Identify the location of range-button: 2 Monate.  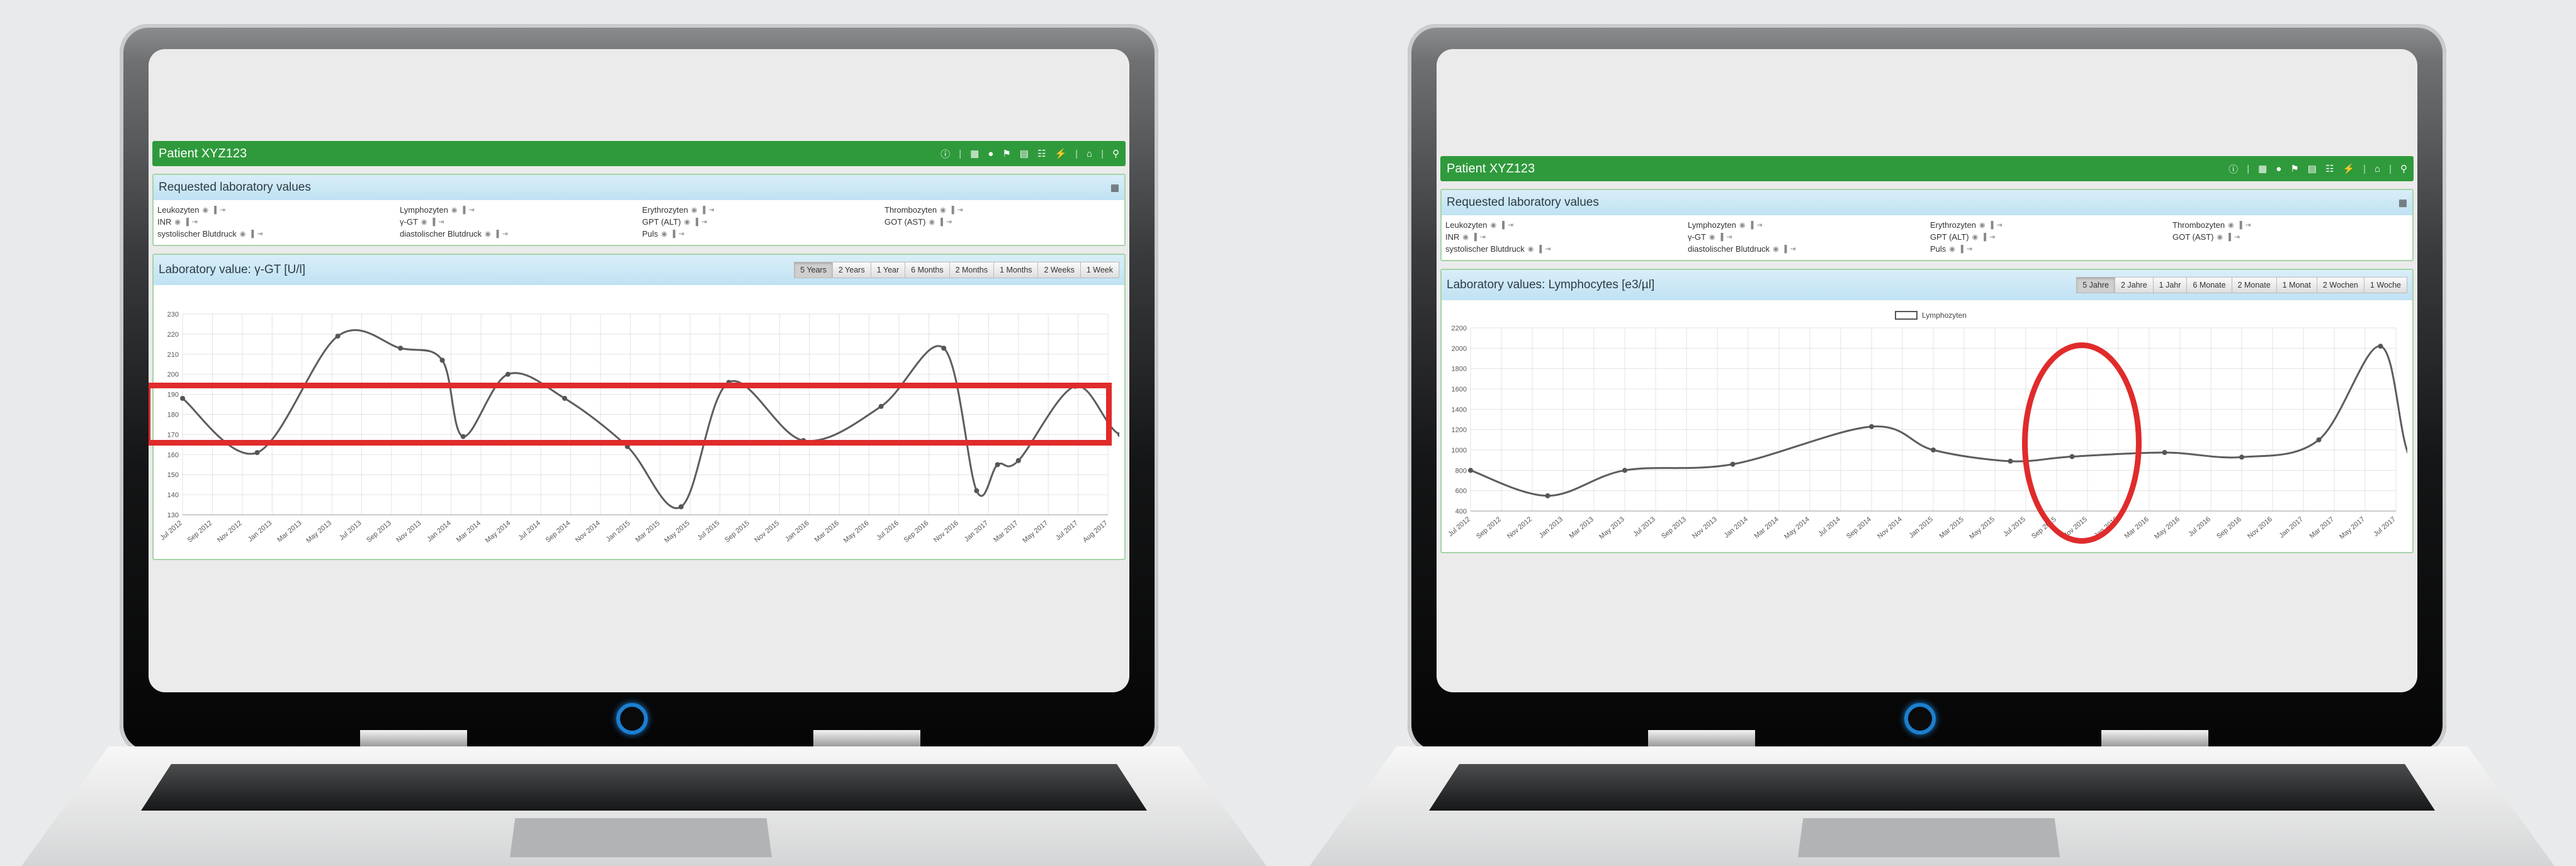
(2254, 285).